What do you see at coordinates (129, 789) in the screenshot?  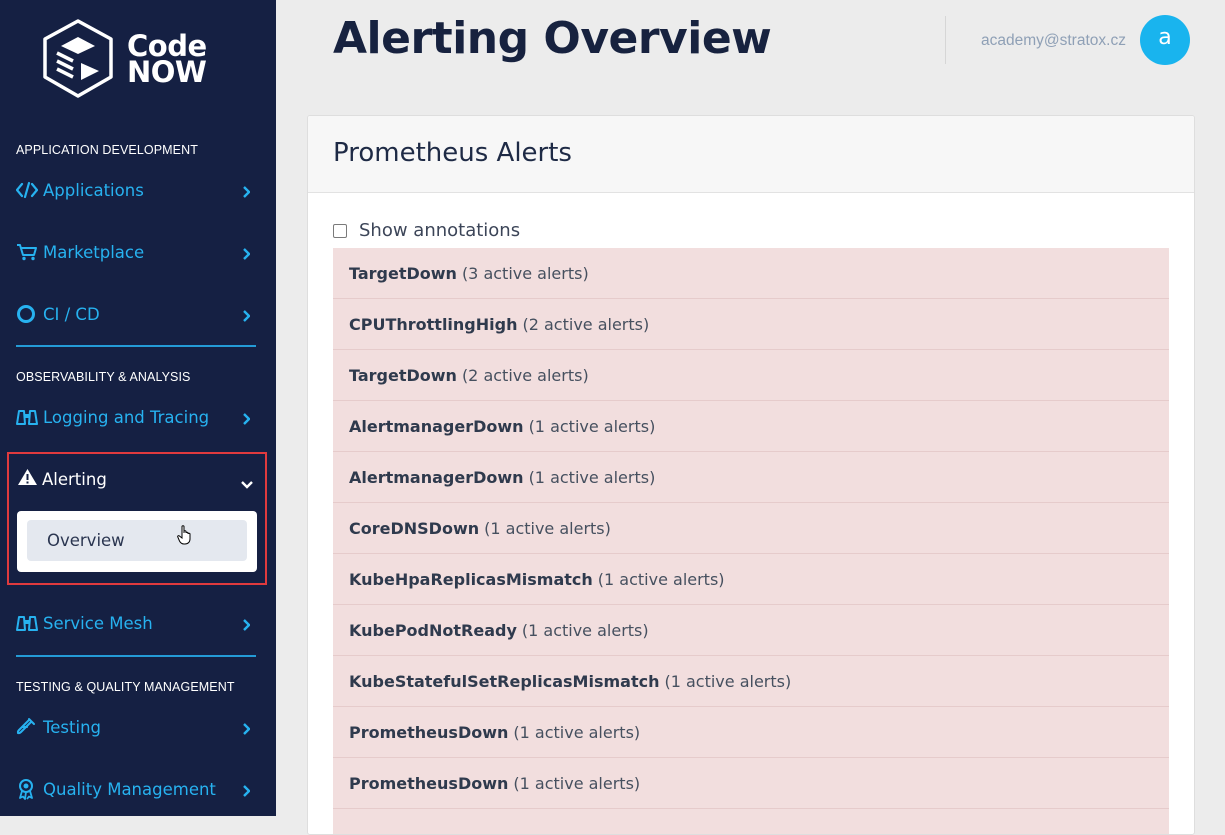 I see `sidebar-item-label: Quality Management` at bounding box center [129, 789].